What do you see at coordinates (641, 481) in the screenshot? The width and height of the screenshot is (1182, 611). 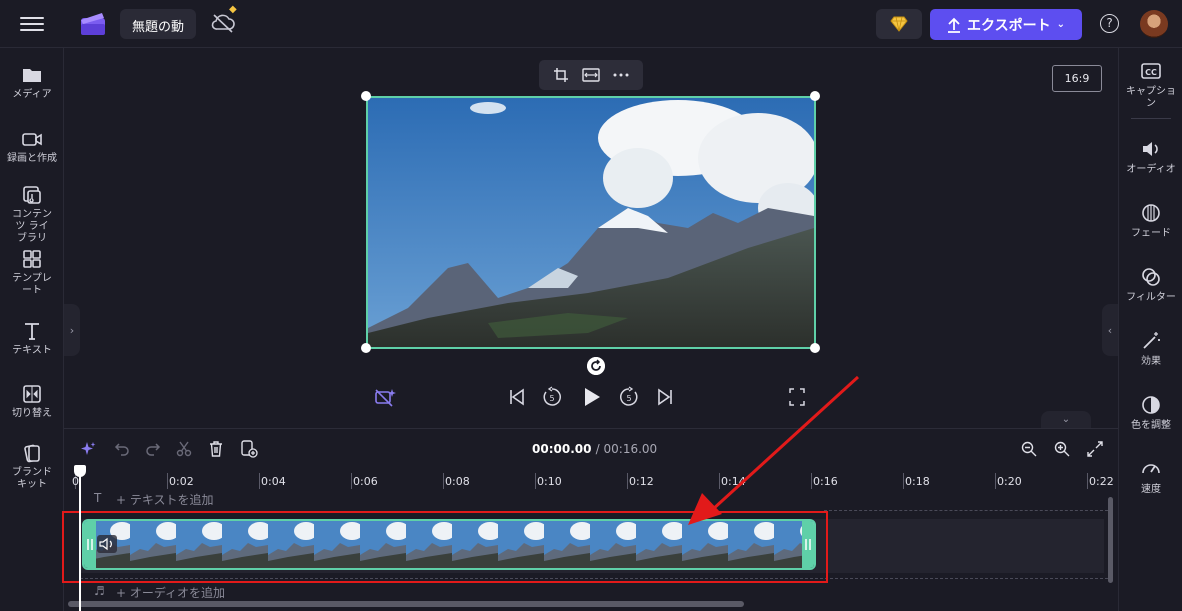 I see `ruler-tick-label: 0:12` at bounding box center [641, 481].